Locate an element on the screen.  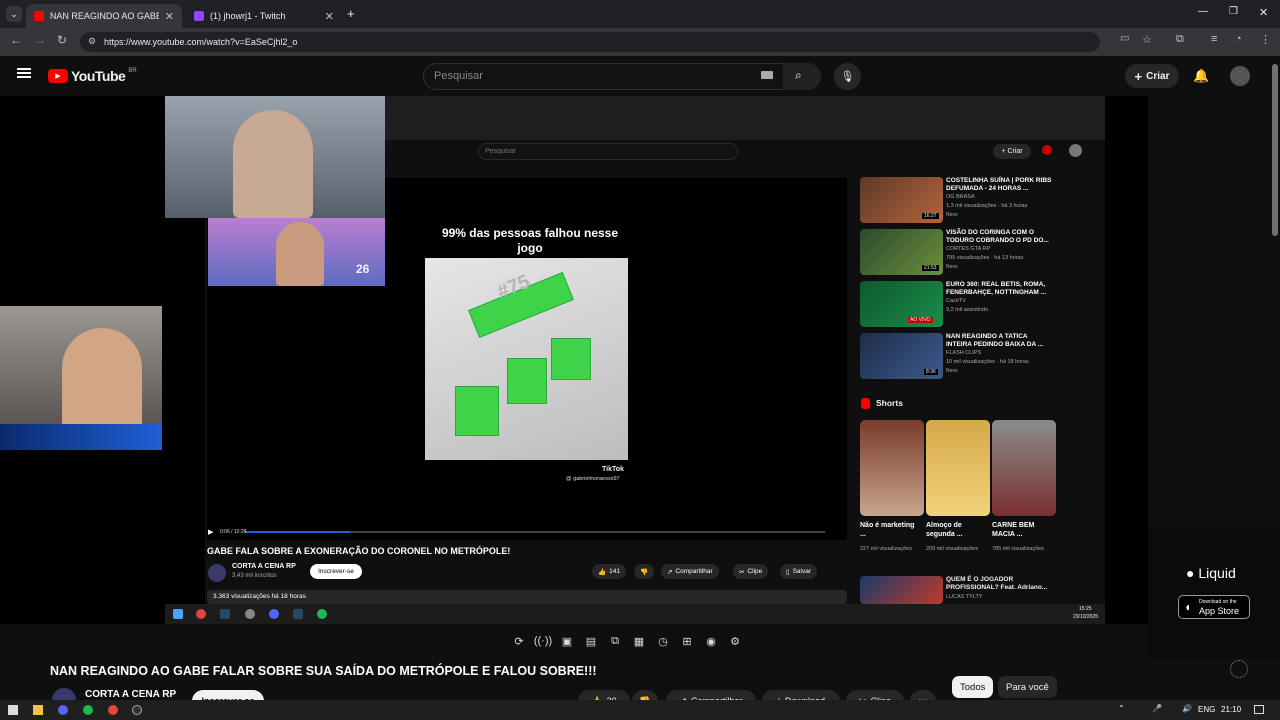
inner-windows-taskbar is located at coordinates (635, 614).